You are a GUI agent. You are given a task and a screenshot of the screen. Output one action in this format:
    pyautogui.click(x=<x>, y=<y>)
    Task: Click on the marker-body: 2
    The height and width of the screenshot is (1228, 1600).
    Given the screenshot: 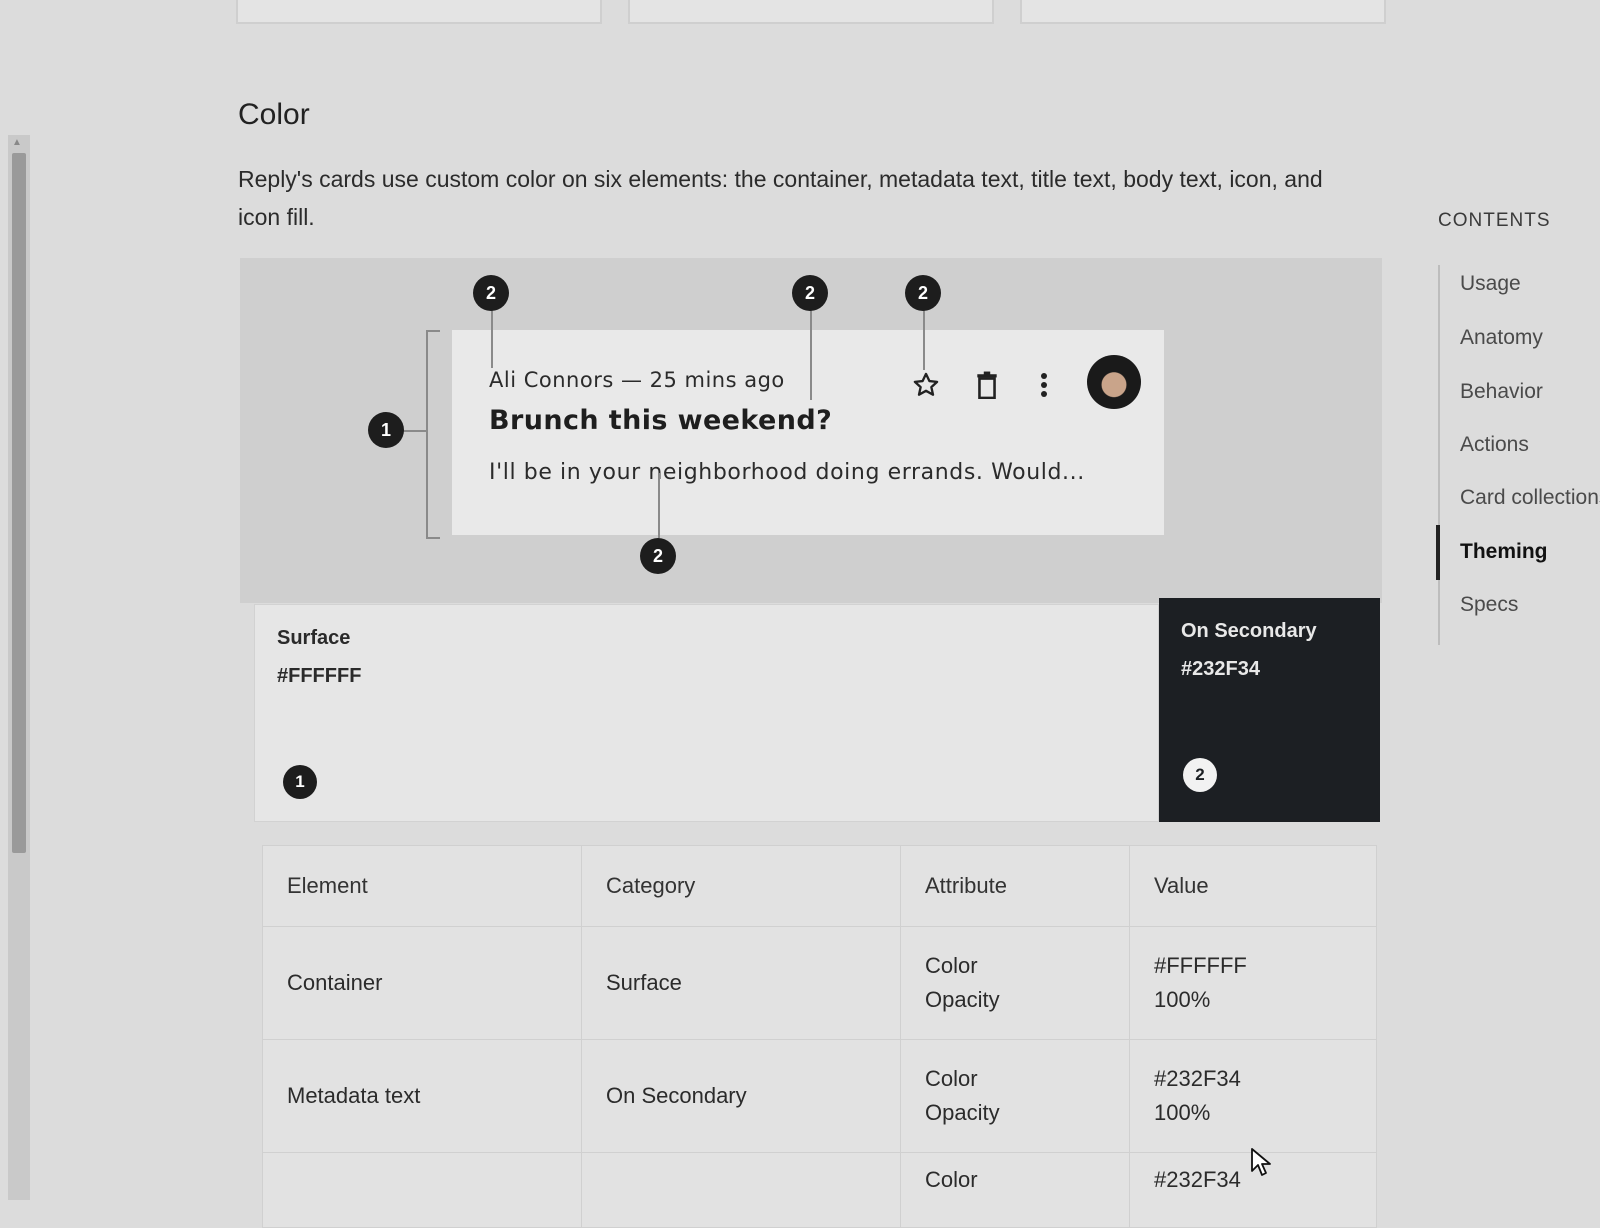 What is the action you would take?
    pyautogui.click(x=658, y=556)
    